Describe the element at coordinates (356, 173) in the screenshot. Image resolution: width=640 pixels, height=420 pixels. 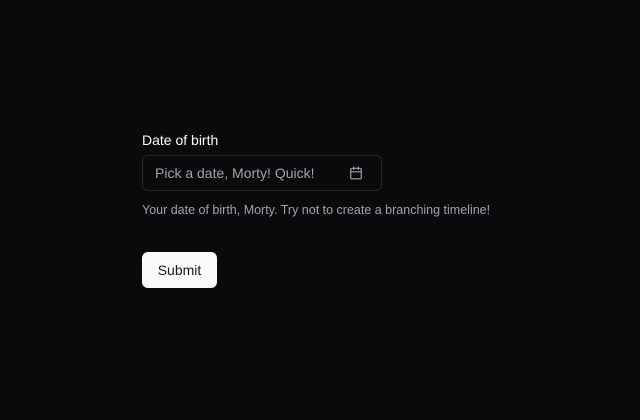
I see `calendar-icon` at that location.